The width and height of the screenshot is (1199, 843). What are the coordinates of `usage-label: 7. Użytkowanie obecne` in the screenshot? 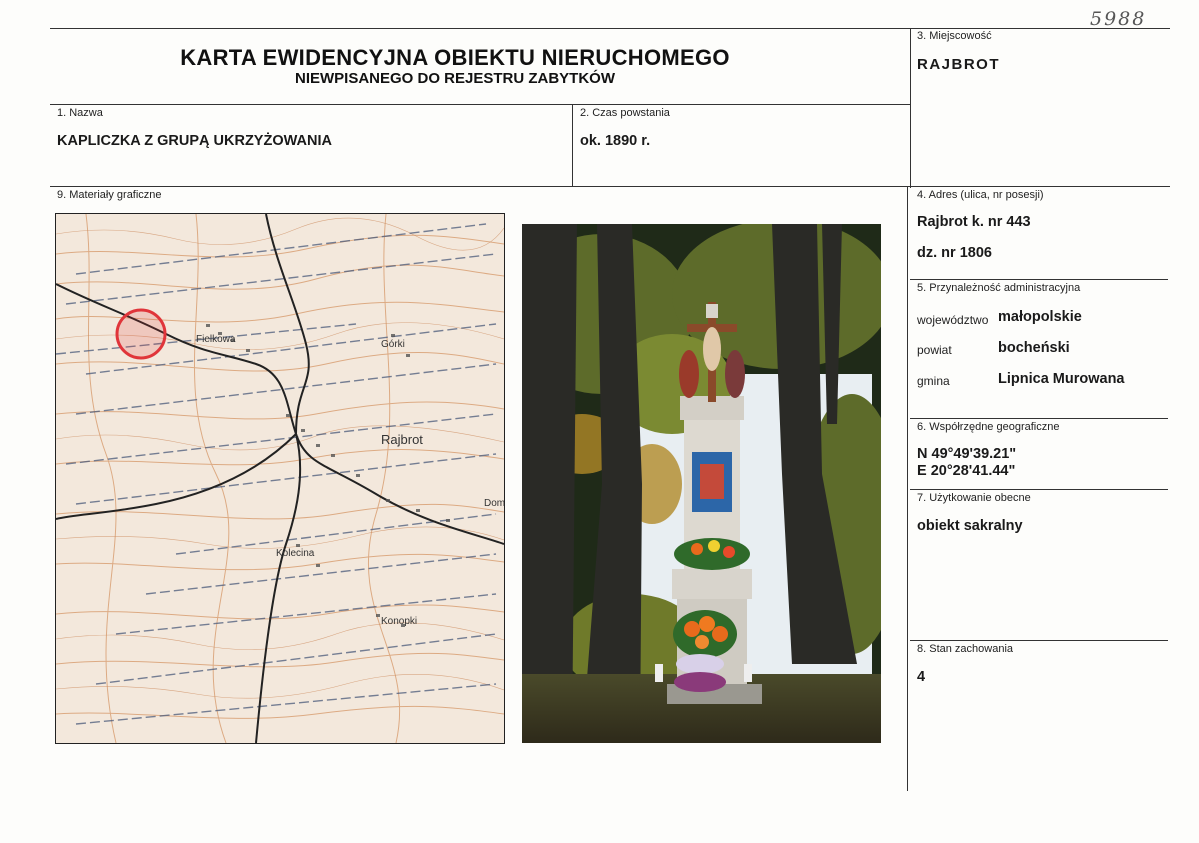 It's located at (974, 498).